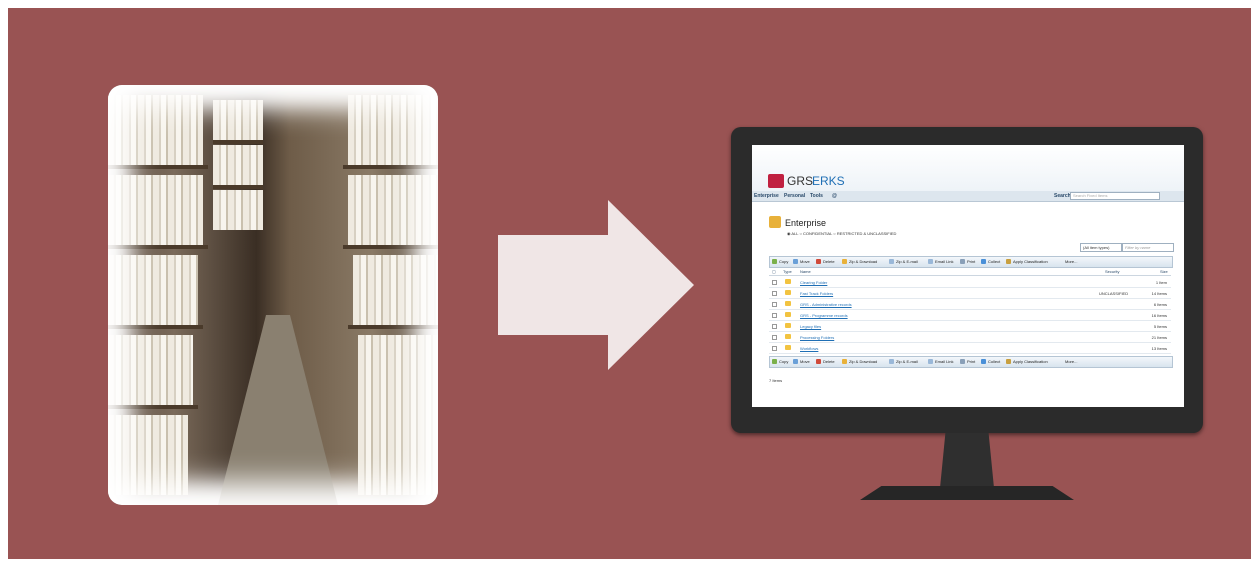 The width and height of the screenshot is (1259, 567). What do you see at coordinates (824, 315) in the screenshot?
I see `row-name: GRS - Programme records` at bounding box center [824, 315].